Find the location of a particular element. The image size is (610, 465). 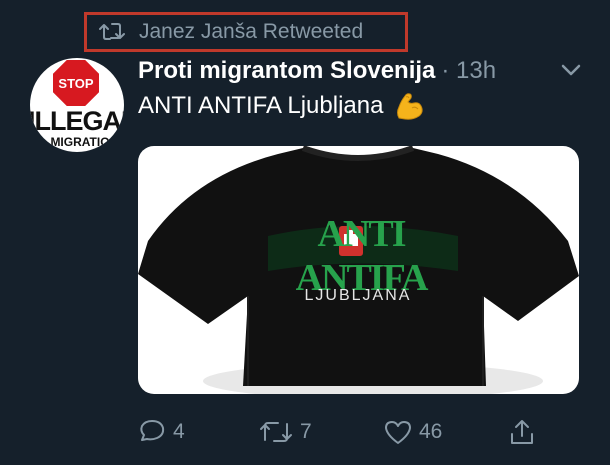

reply-count: 4 is located at coordinates (179, 431).